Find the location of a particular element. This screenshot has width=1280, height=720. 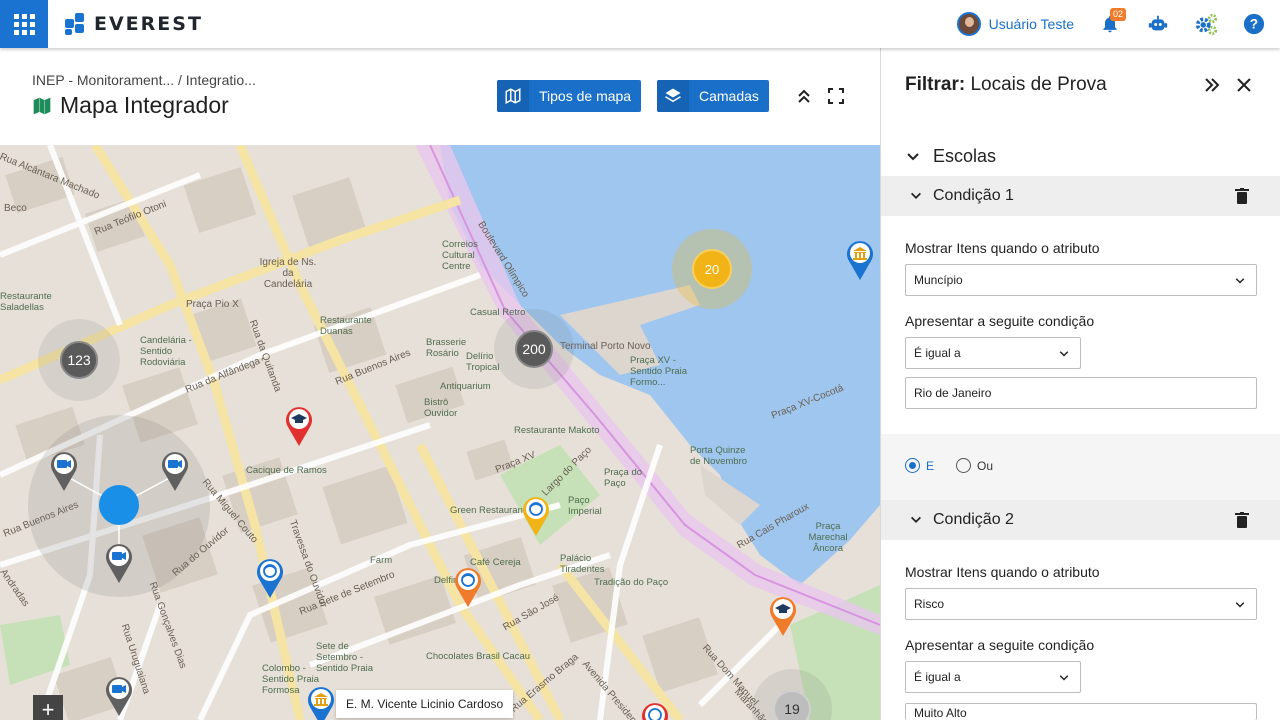

spider-cluster-center is located at coordinates (119, 505).